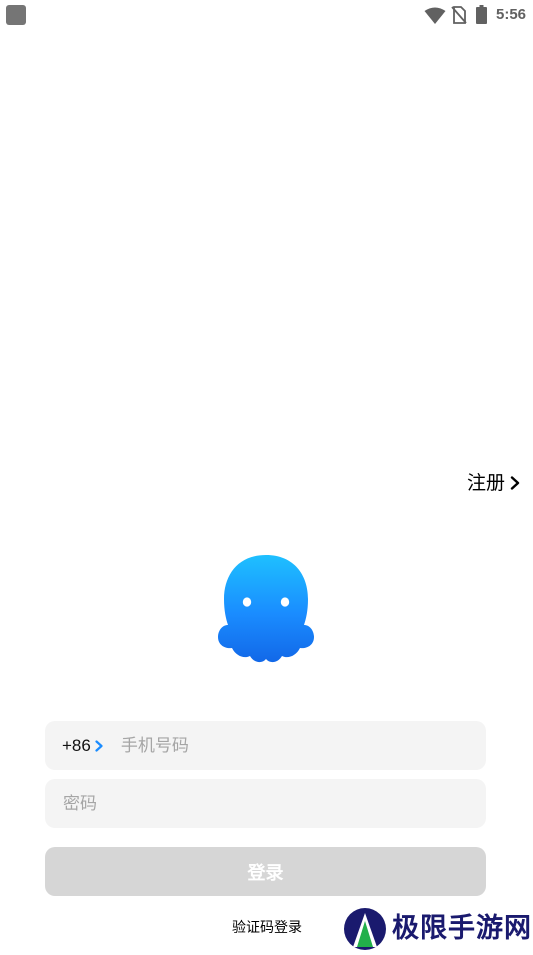  What do you see at coordinates (486, 483) in the screenshot?
I see `register-label: 注册` at bounding box center [486, 483].